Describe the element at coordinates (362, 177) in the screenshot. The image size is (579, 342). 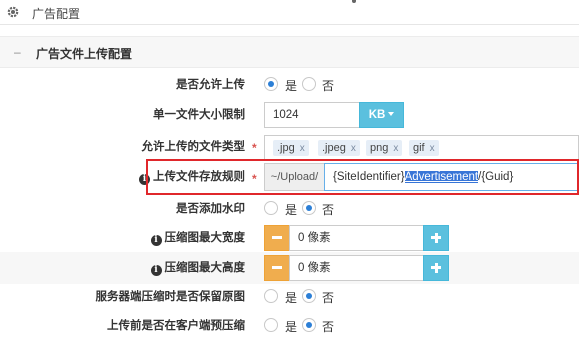
I see `highlight-box` at that location.